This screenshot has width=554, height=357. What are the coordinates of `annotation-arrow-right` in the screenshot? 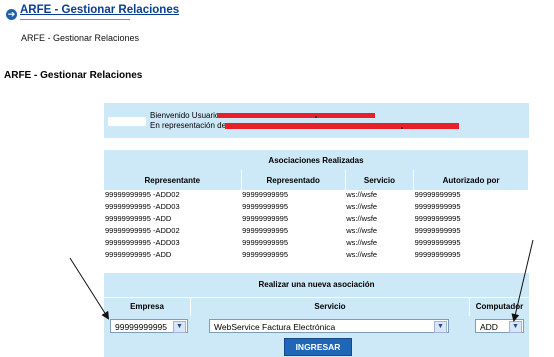 It's located at (522, 280).